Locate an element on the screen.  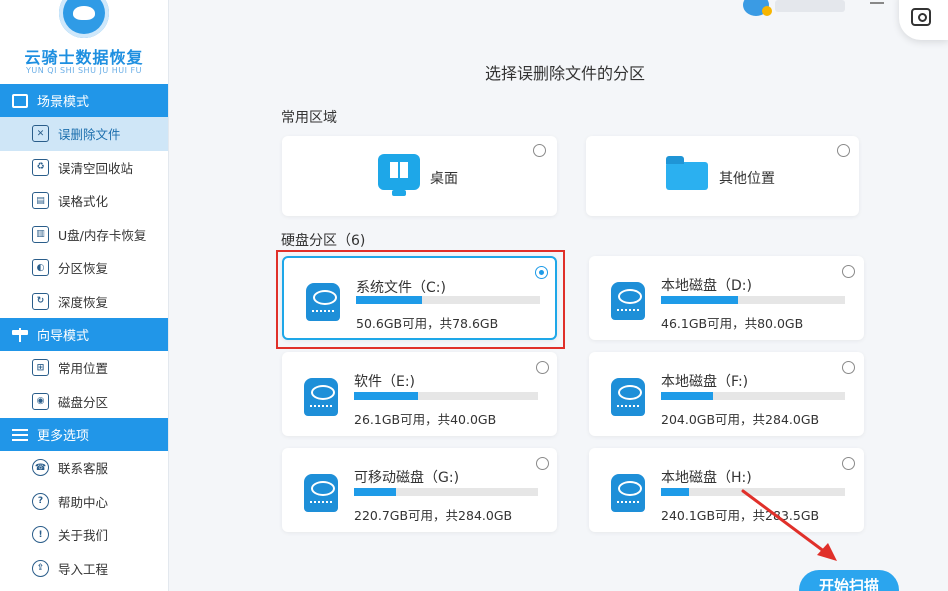
partition-size: 220.7GB可用，共284.0GB is located at coordinates (433, 515).